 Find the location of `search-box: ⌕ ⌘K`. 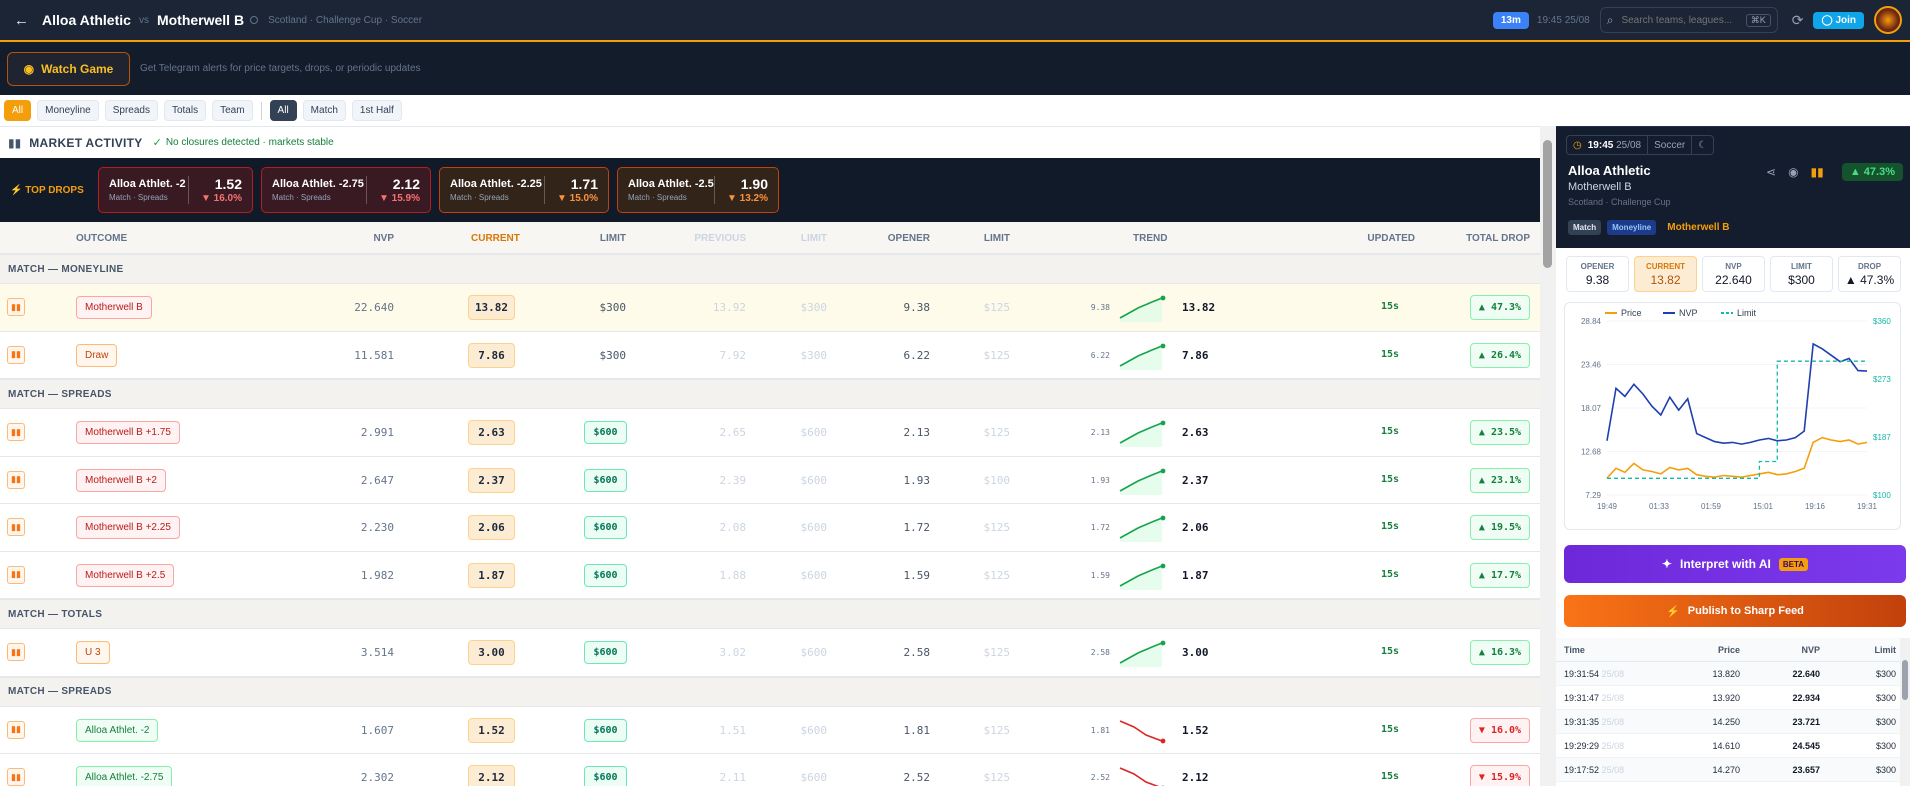

search-box: ⌕ ⌘K is located at coordinates (1688, 20).